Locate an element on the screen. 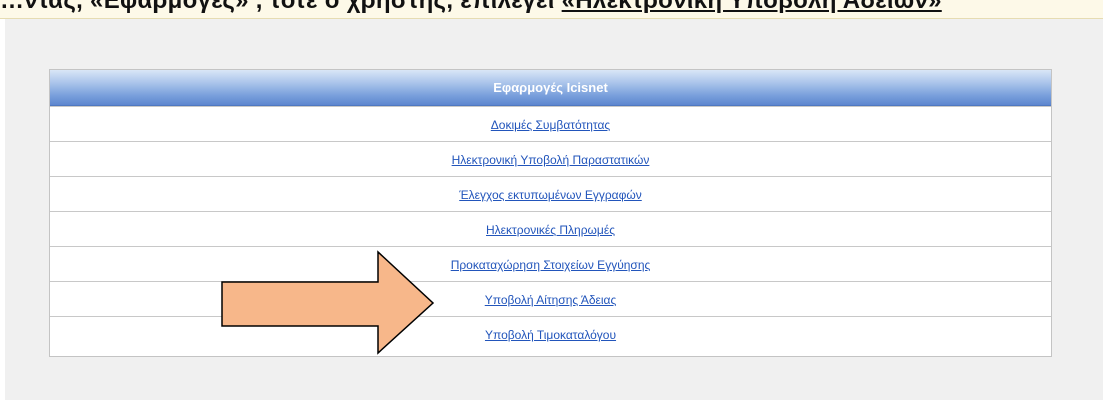 The width and height of the screenshot is (1103, 400). app-row-printed-records-check: Έλεγχος εκτυπωμένων Εγγραφών is located at coordinates (550, 193).